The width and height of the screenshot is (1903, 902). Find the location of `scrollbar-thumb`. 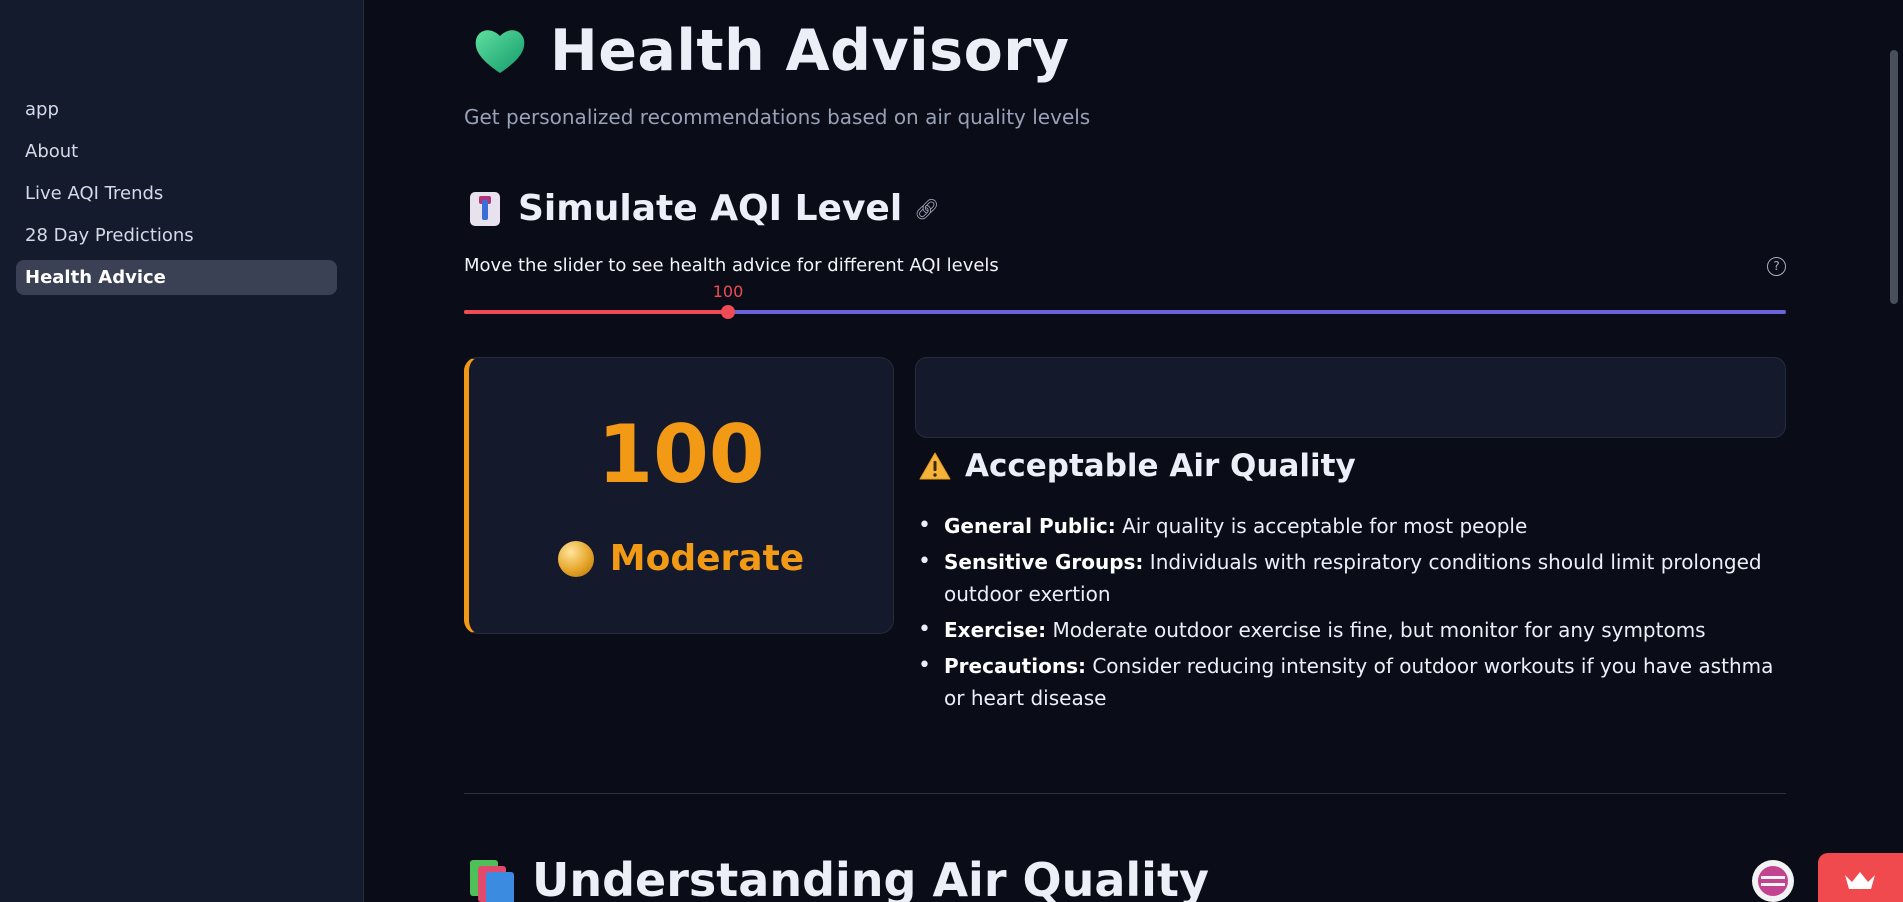

scrollbar-thumb is located at coordinates (1894, 177).